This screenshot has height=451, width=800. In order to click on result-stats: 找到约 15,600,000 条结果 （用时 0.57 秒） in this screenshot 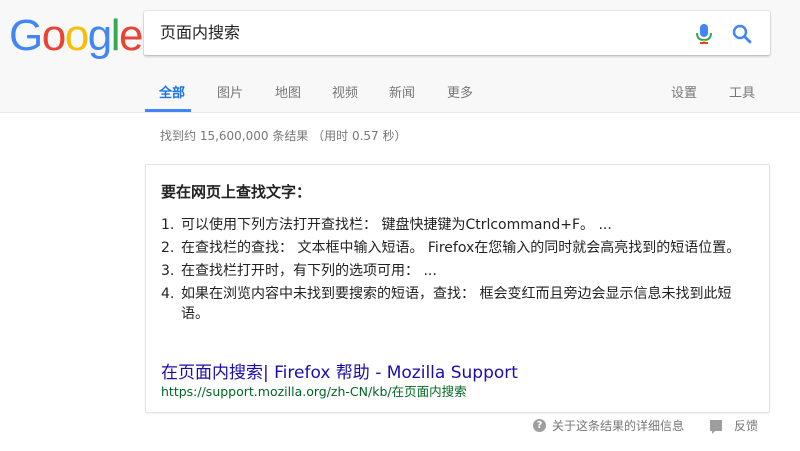, I will do `click(283, 136)`.